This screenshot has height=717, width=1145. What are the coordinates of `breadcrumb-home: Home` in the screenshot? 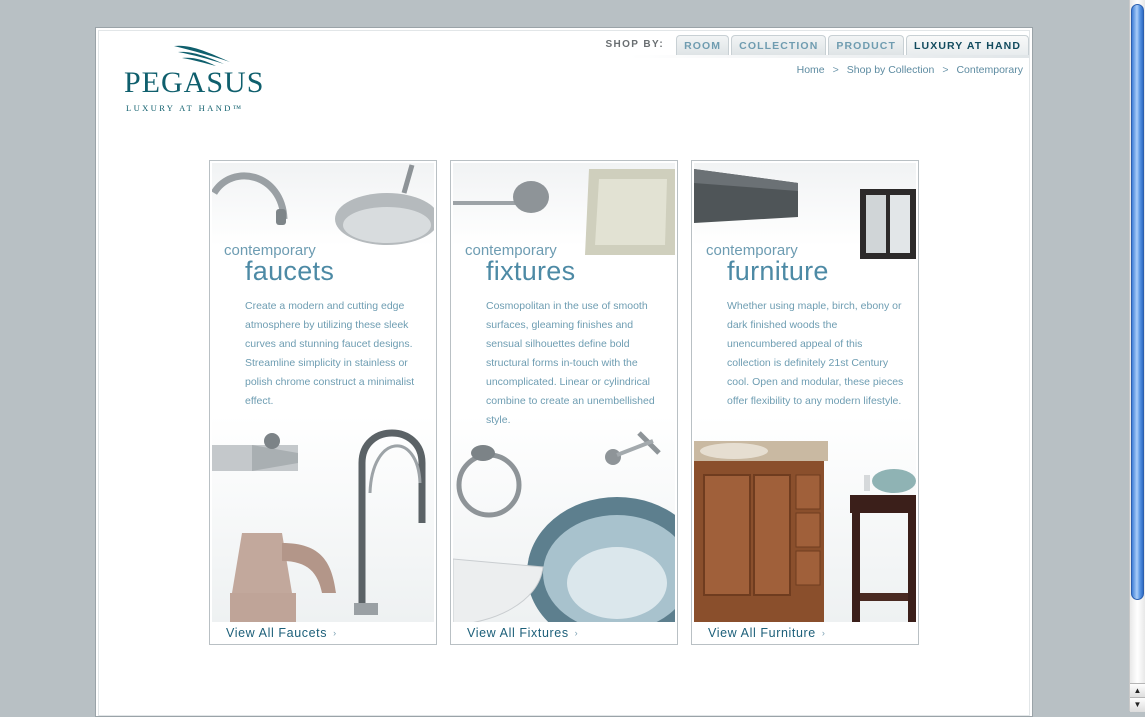 It's located at (811, 70).